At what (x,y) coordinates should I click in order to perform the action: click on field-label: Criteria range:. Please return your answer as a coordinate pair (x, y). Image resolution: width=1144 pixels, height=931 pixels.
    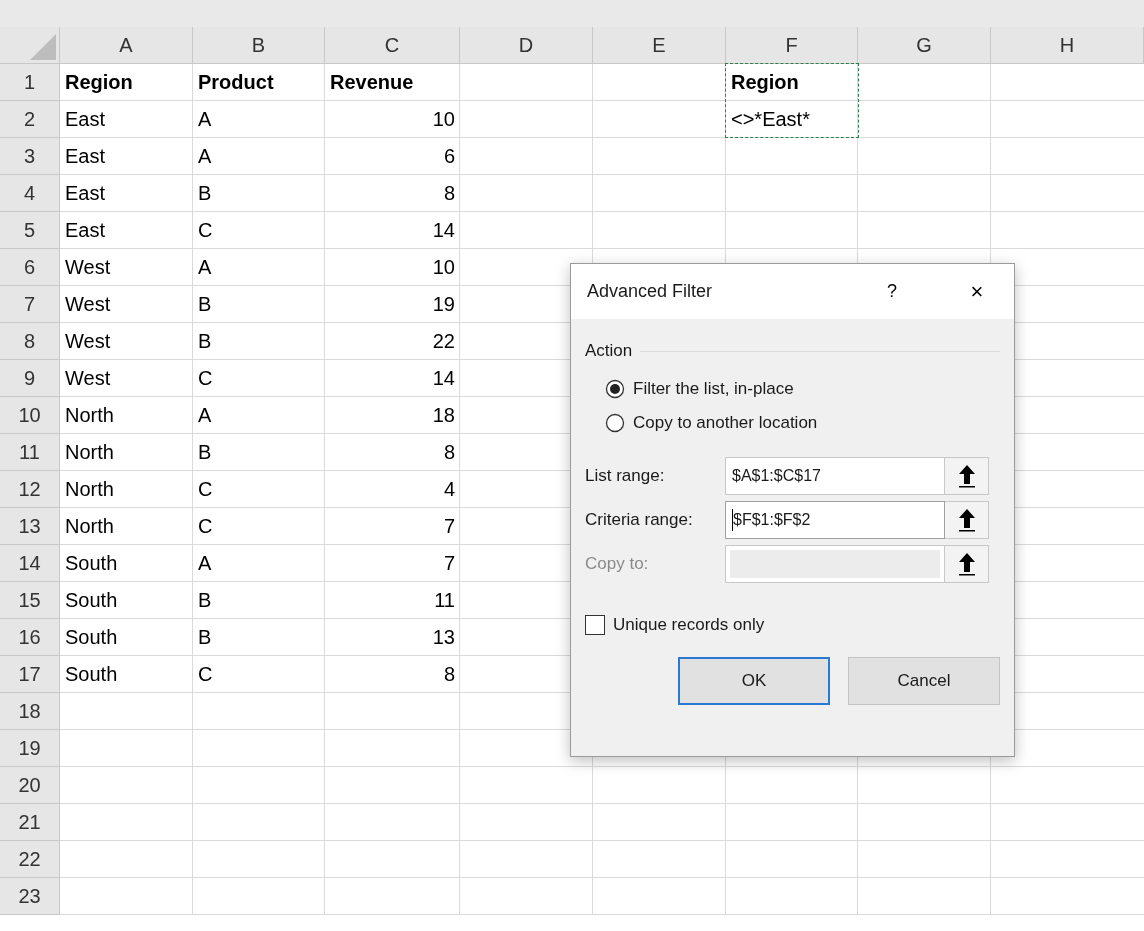
    Looking at the image, I should click on (639, 520).